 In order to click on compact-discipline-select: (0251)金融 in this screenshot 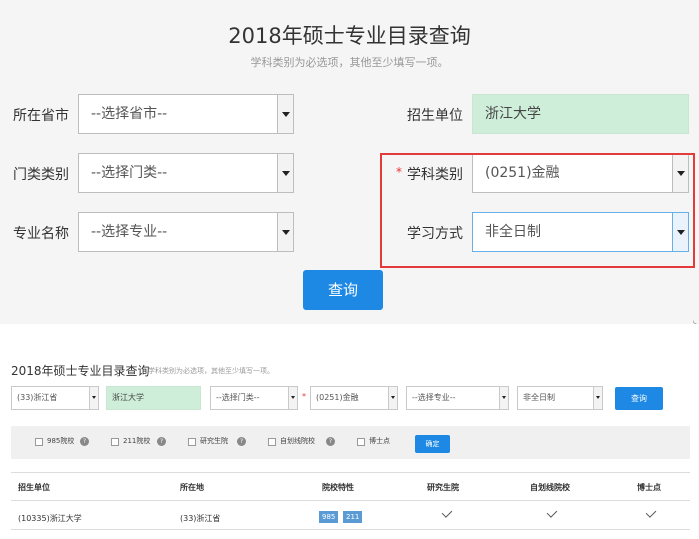, I will do `click(354, 398)`.